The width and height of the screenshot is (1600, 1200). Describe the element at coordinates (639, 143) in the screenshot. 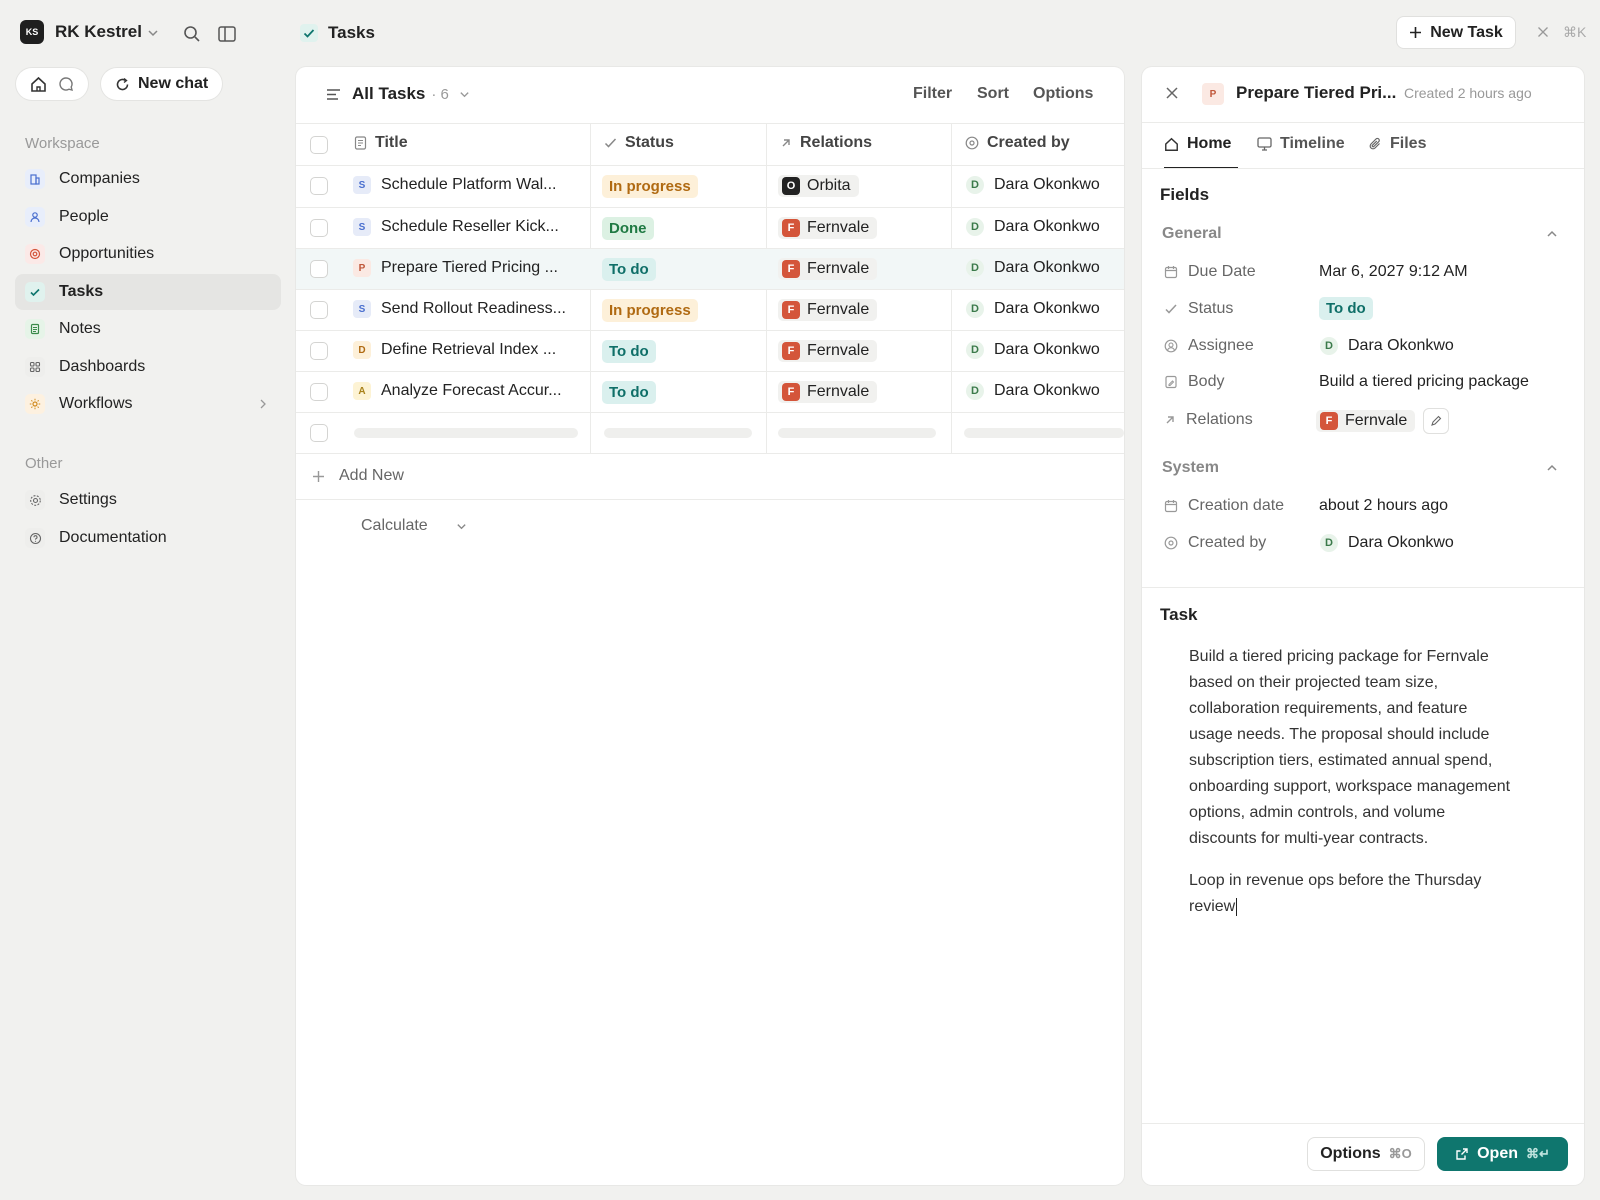

I see `column-status: Status` at that location.